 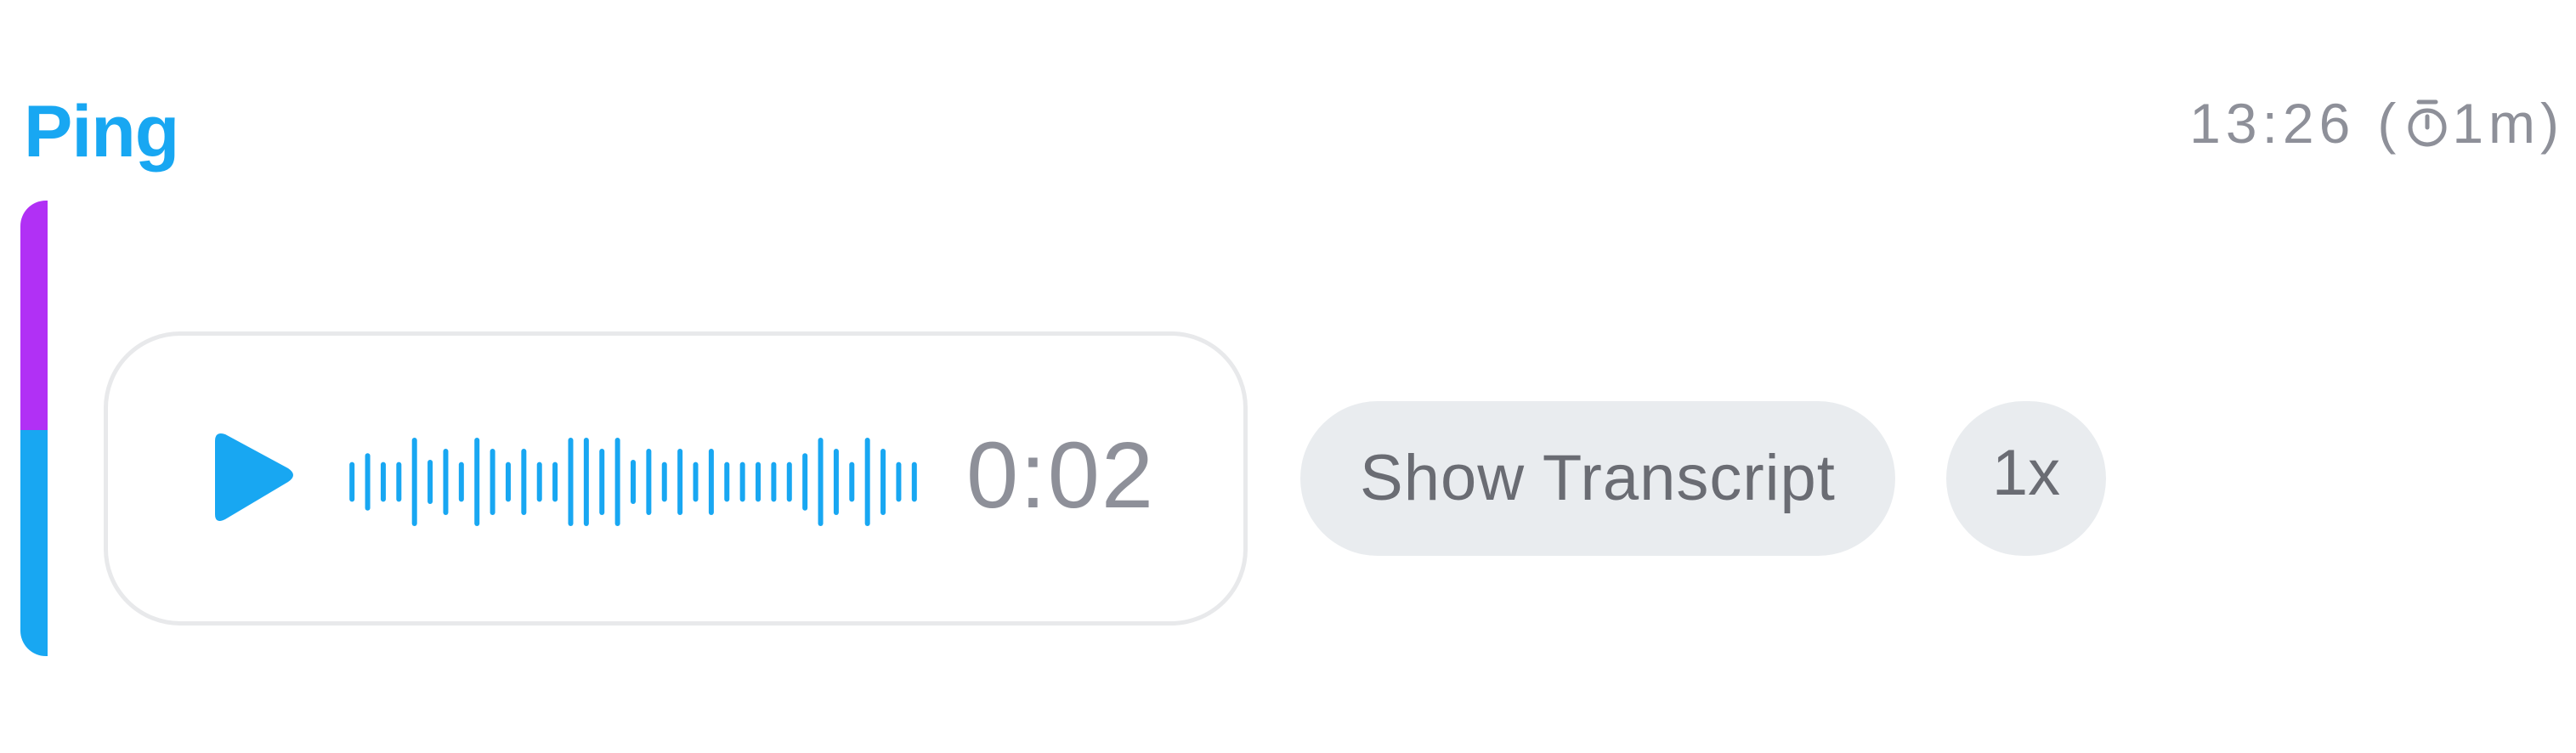 What do you see at coordinates (2389, 124) in the screenshot?
I see `timestamp-open-paren: (` at bounding box center [2389, 124].